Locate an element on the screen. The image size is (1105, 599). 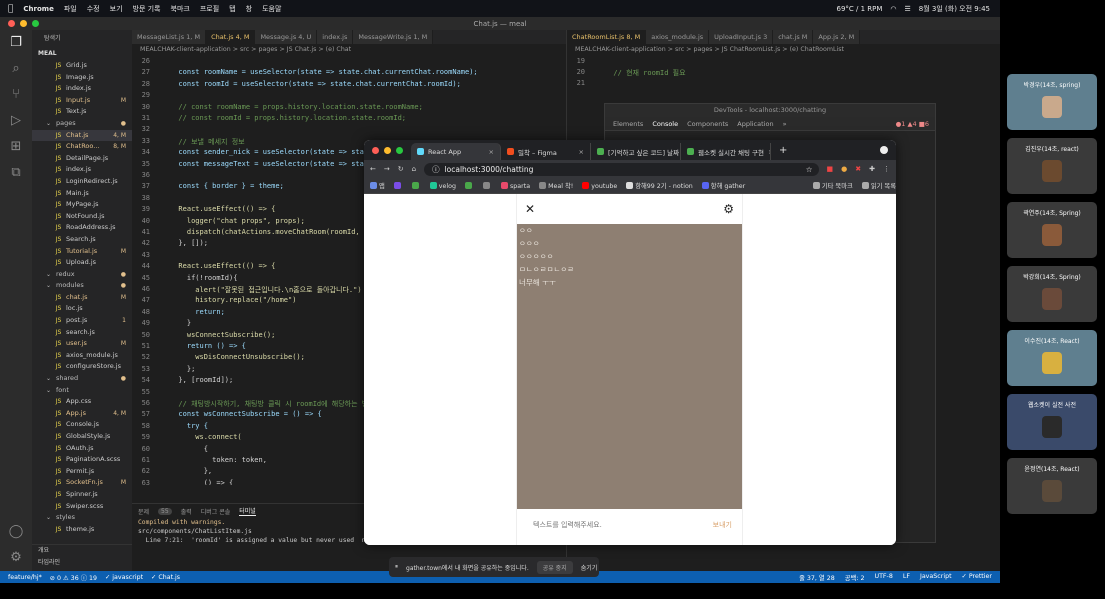
close-window-icon is located at coordinates (375, 150).